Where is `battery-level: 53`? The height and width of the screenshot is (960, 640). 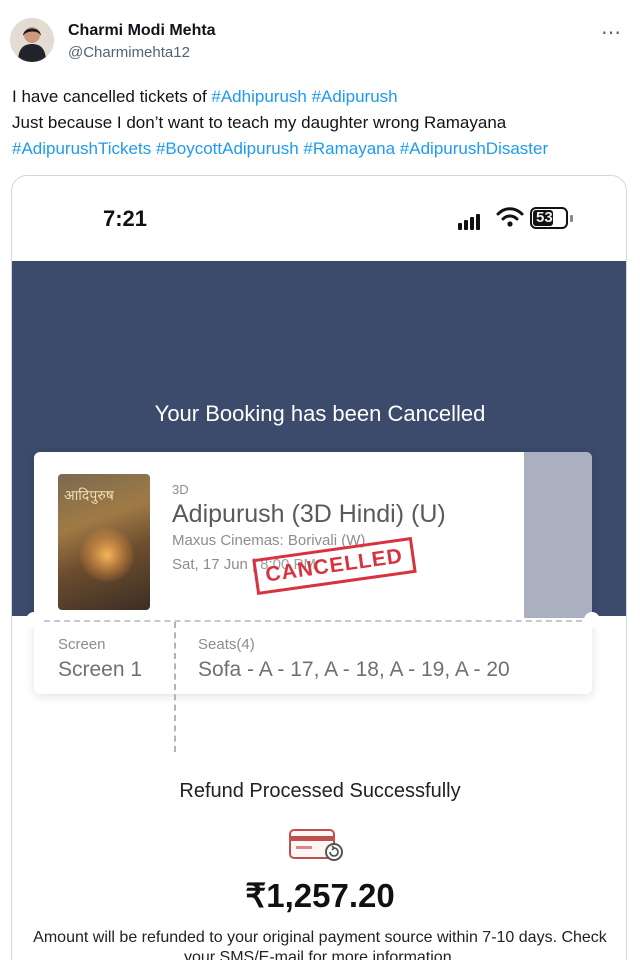
battery-level: 53 is located at coordinates (544, 217).